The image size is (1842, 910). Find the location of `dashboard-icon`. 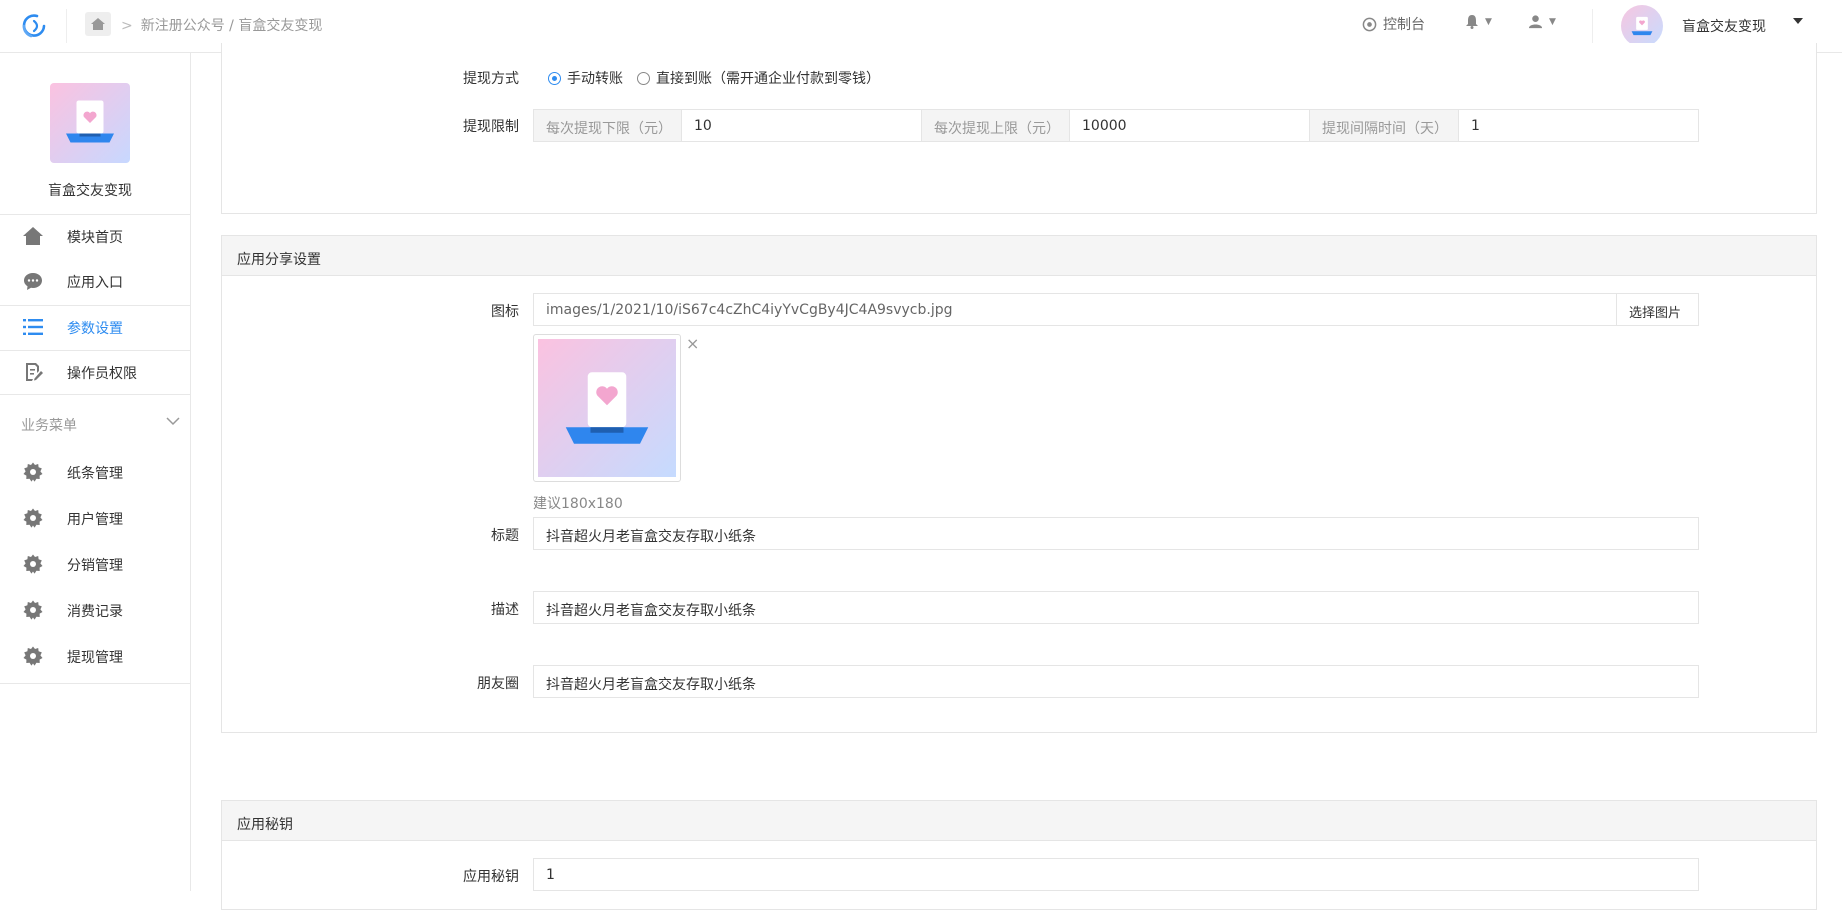

dashboard-icon is located at coordinates (1369, 24).